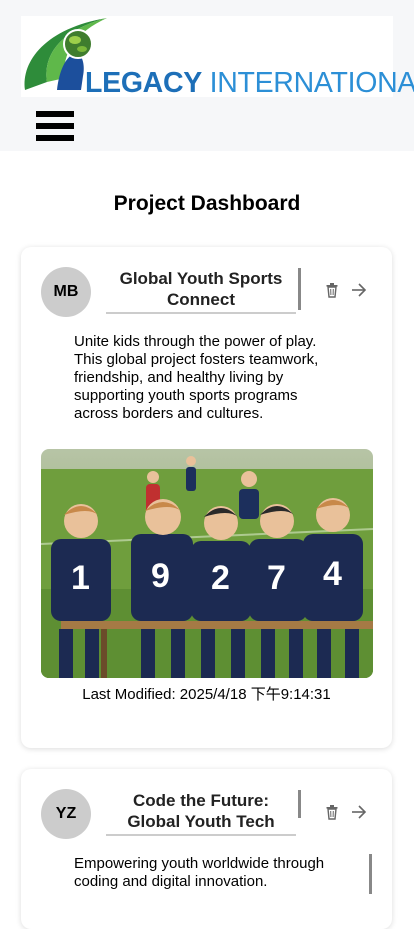 This screenshot has height=929, width=414. Describe the element at coordinates (201, 291) in the screenshot. I see `project-title: Global Youth Sports Connect` at that location.